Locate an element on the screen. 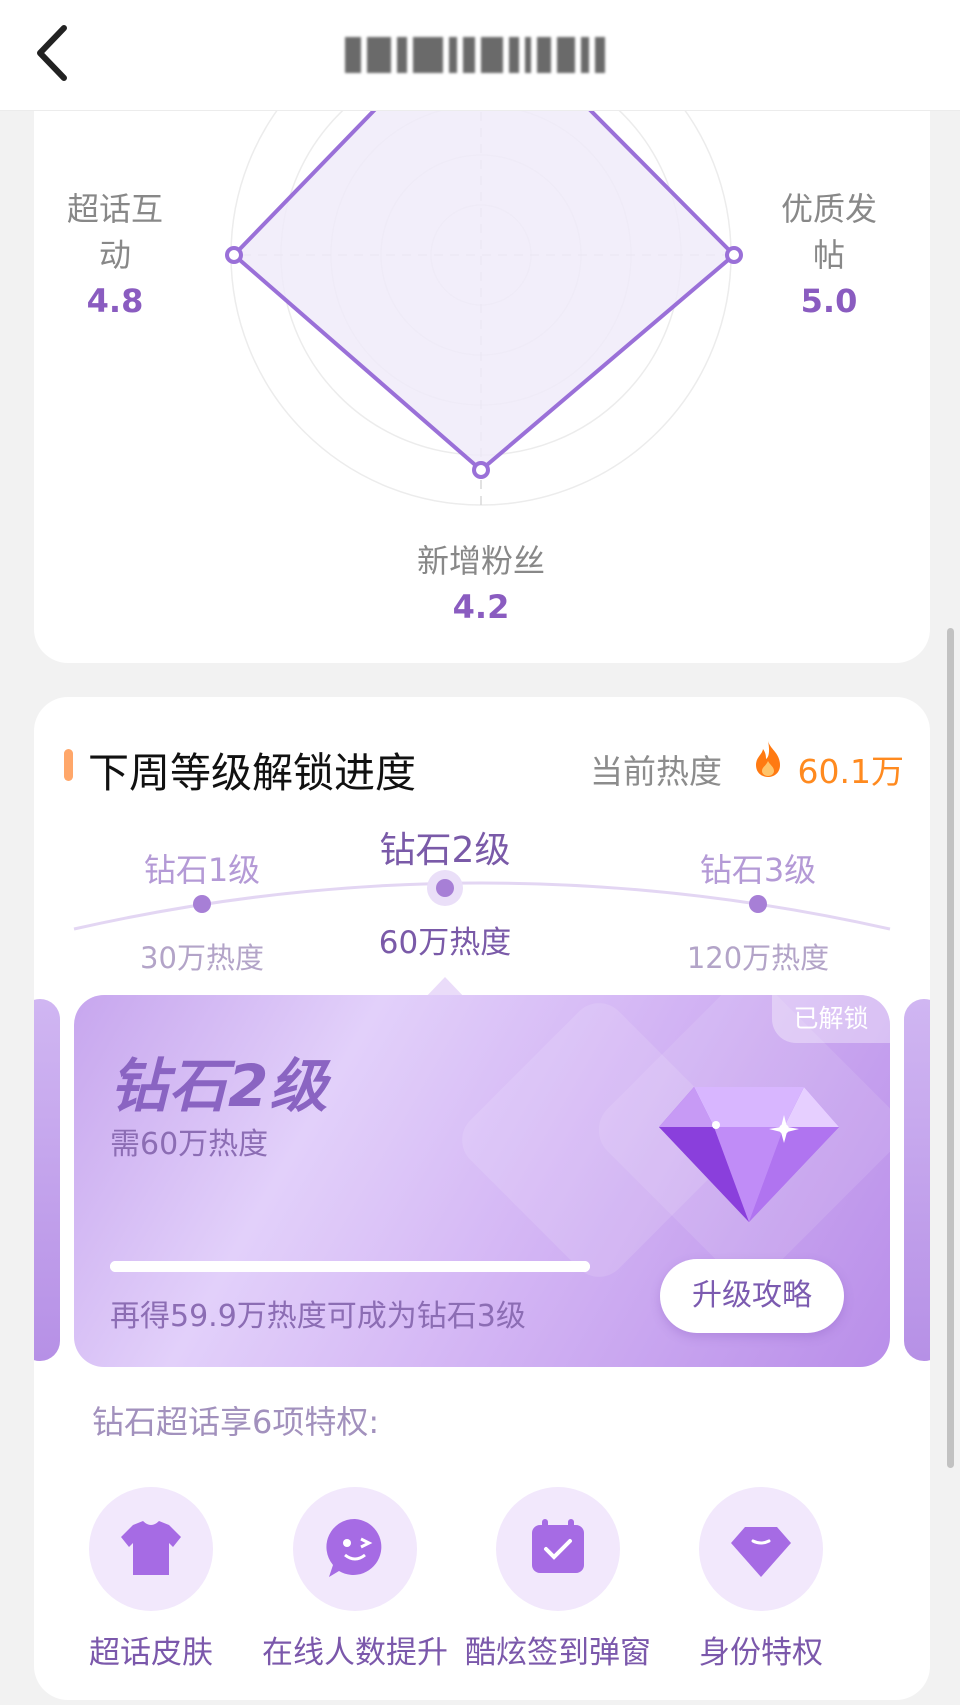  level-progress-bar is located at coordinates (350, 1266).